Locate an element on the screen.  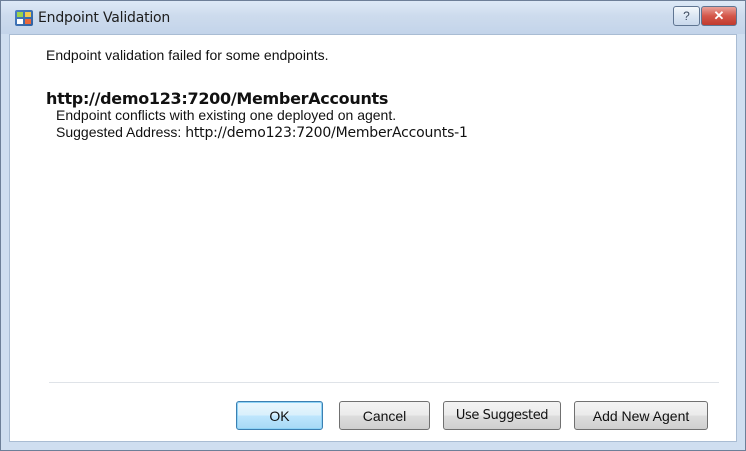
suggested-address-label: Suggested Address: is located at coordinates (119, 132).